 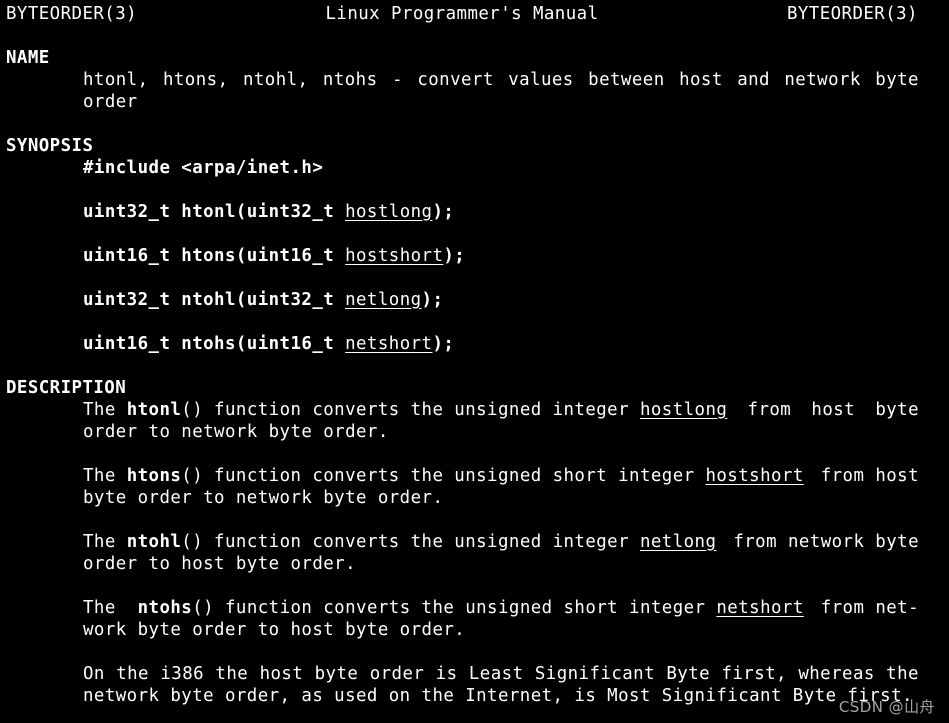 I want to click on param-hostlong: hostlong, so click(x=389, y=212).